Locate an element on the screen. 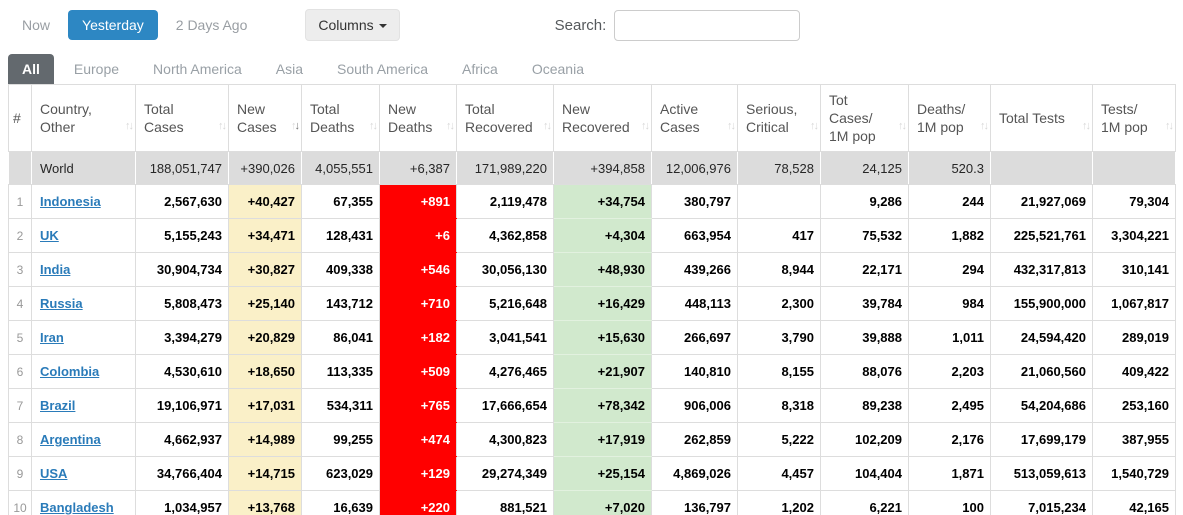 The width and height of the screenshot is (1183, 515). tab-north-america: North America is located at coordinates (197, 69).